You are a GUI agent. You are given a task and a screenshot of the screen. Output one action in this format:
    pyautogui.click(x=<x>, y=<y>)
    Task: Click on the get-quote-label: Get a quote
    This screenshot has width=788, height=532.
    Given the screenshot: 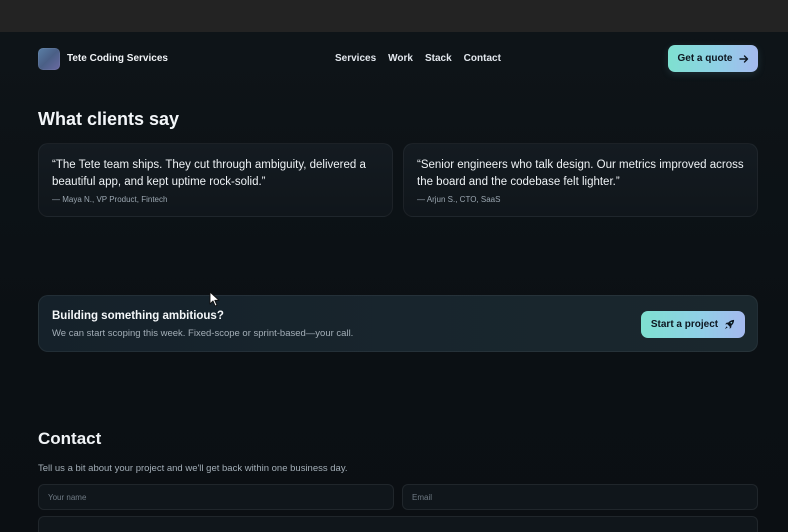 What is the action you would take?
    pyautogui.click(x=705, y=58)
    